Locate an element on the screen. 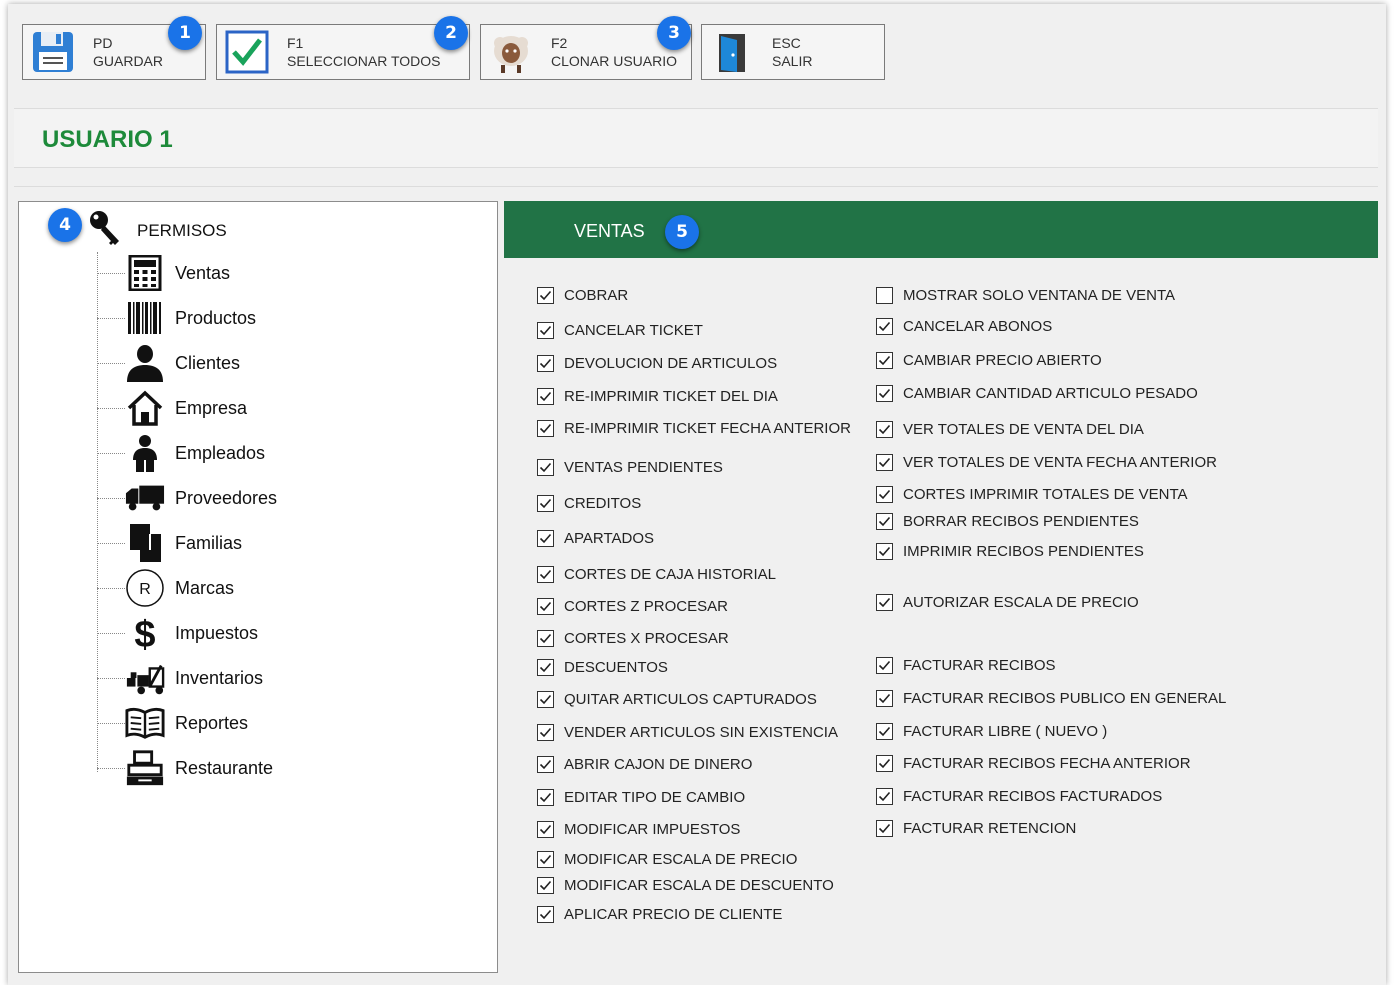  permission-checkbox: IMPRIMIR RECIBOS PENDIENTES is located at coordinates (1010, 551).